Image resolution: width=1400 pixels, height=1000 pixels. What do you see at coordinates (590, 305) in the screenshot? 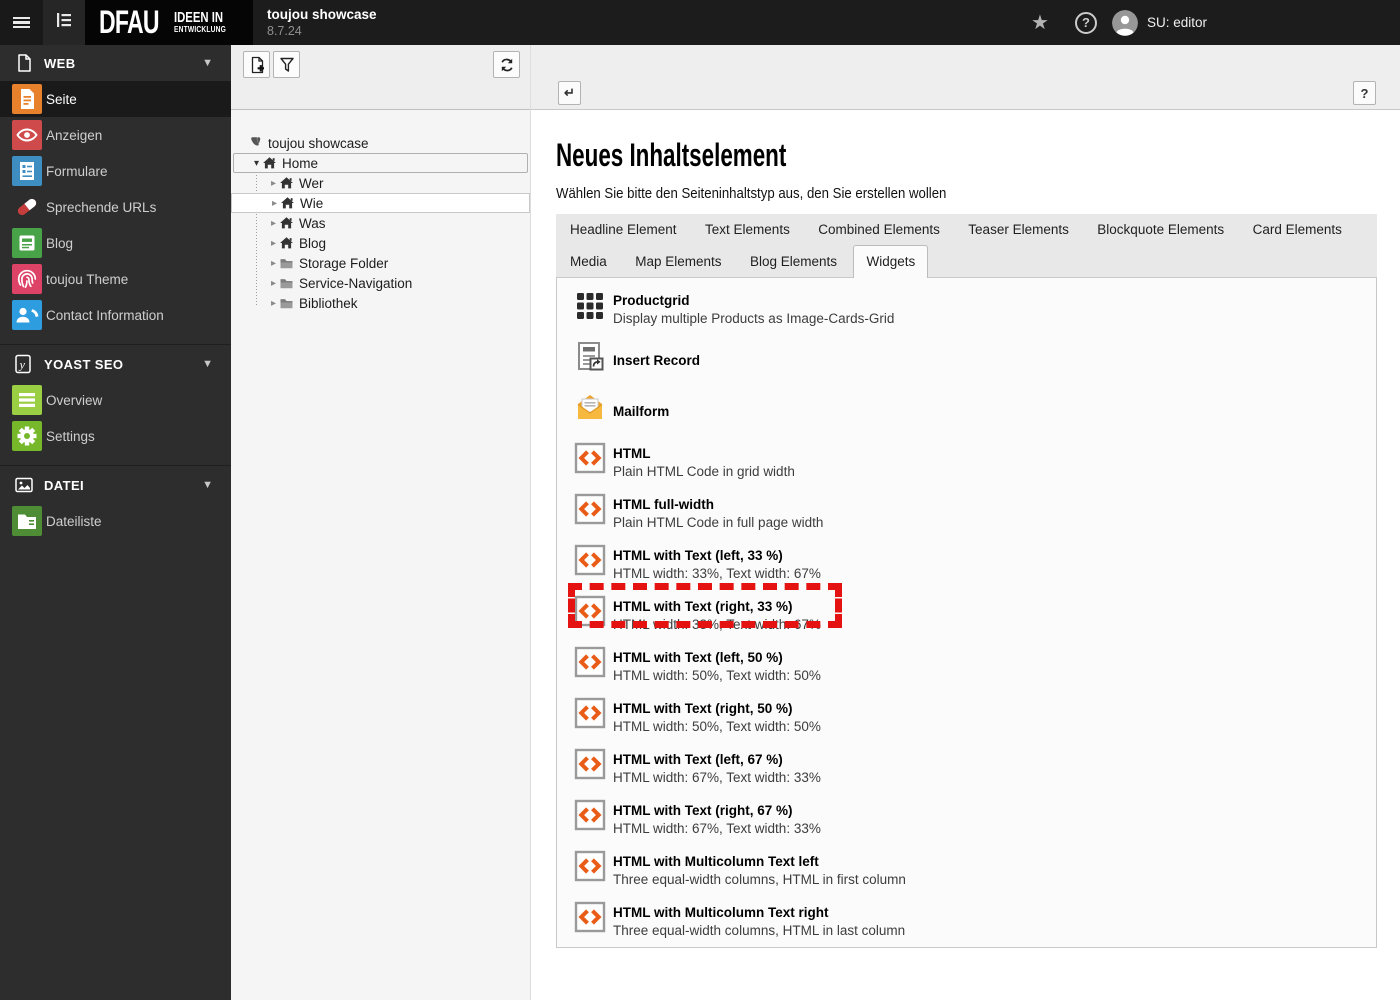
I see `productgrid-icon` at bounding box center [590, 305].